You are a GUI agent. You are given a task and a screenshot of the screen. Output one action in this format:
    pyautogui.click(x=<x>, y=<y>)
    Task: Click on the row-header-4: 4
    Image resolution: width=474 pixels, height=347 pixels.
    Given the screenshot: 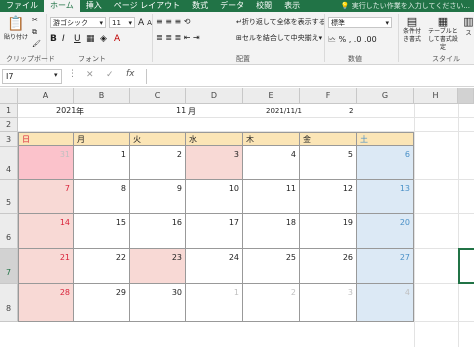 What is the action you would take?
    pyautogui.click(x=9, y=163)
    